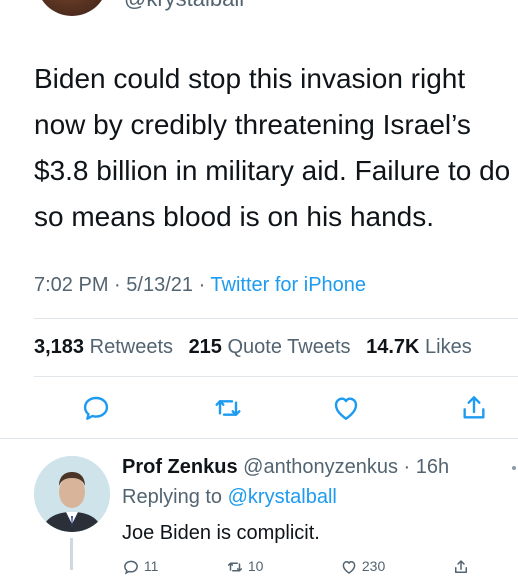 This screenshot has width=518, height=576. I want to click on quotes-count: 215, so click(205, 347).